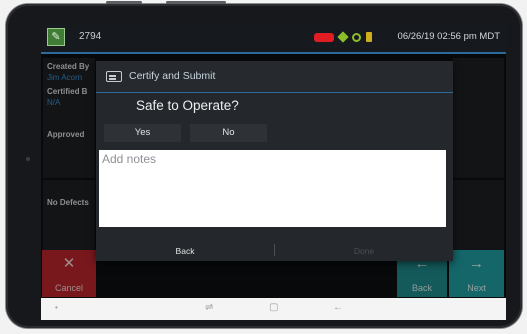 The image size is (527, 334). I want to click on diamond-status-icon, so click(343, 37).